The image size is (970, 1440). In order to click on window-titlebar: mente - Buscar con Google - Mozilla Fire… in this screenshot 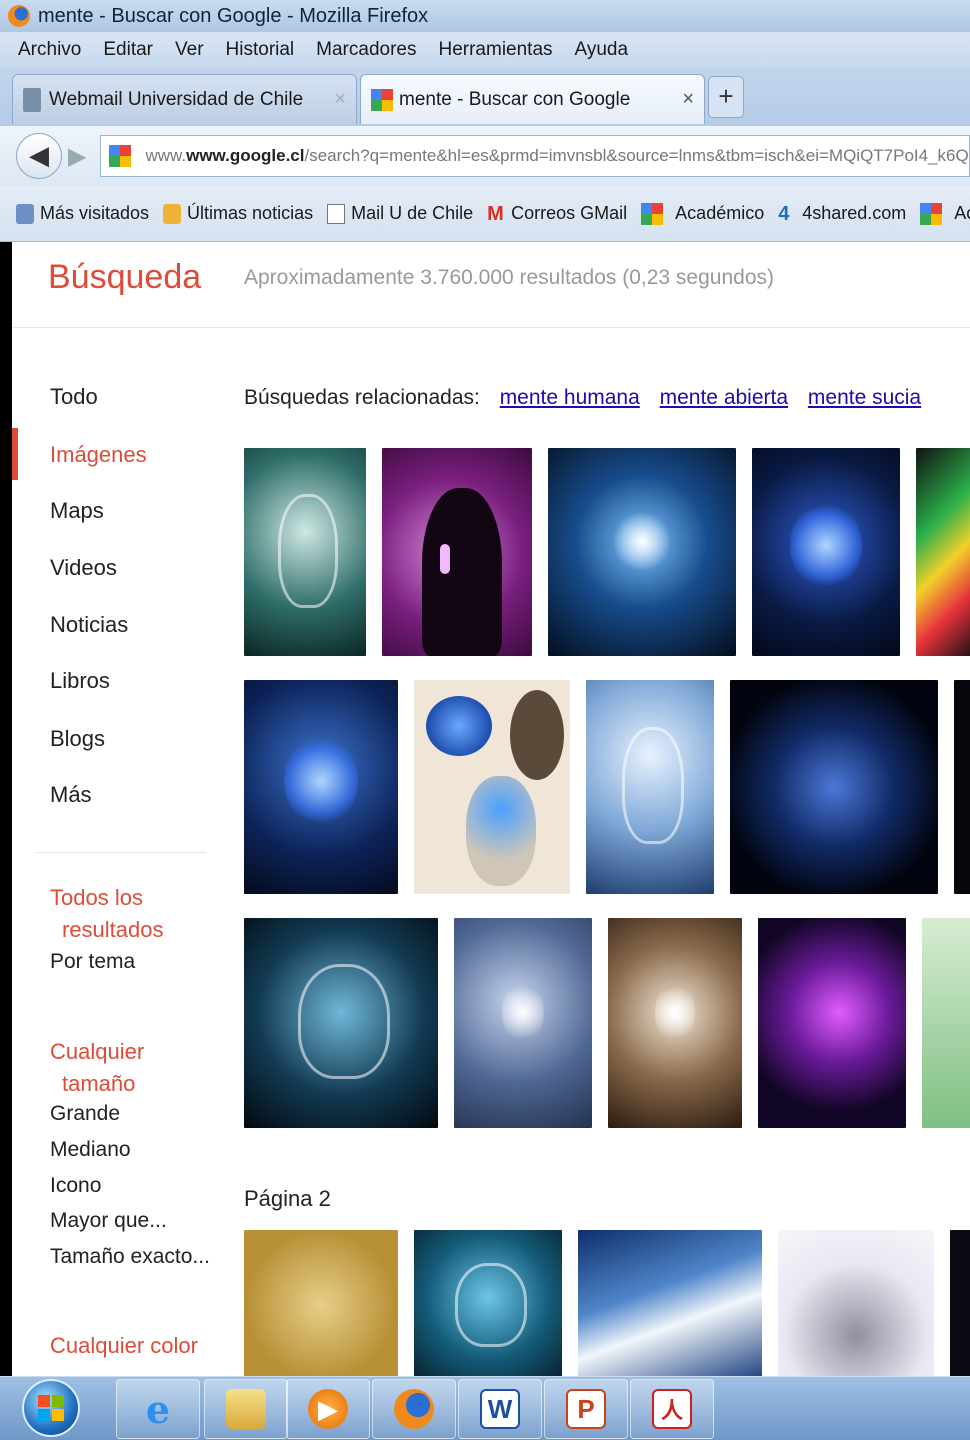, I will do `click(485, 16)`.